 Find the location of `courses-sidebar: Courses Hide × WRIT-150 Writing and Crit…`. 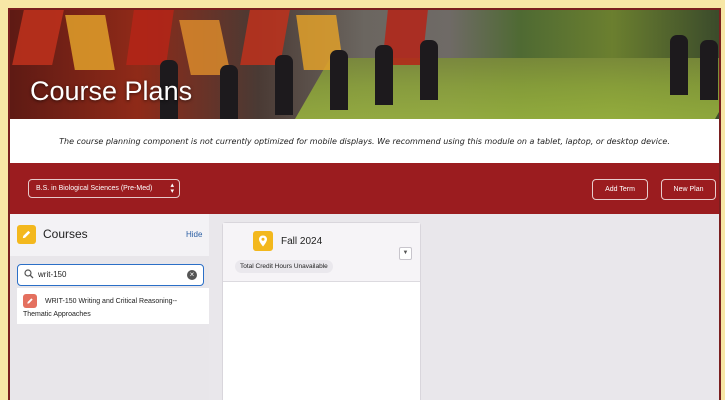

courses-sidebar: Courses Hide × WRIT-150 Writing and Crit… is located at coordinates (109, 307).